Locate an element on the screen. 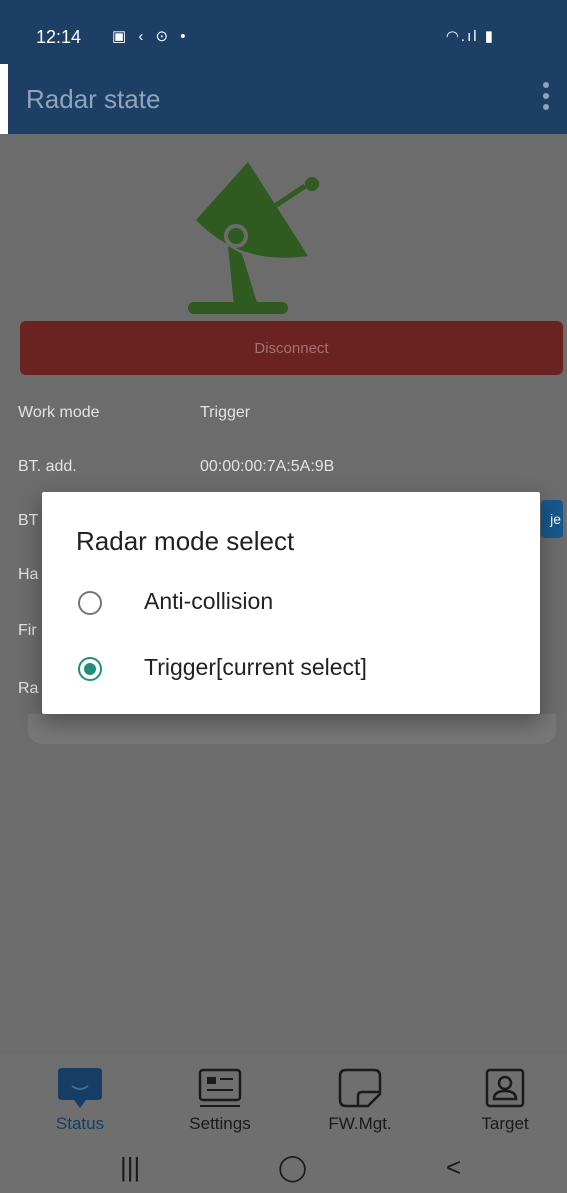 Image resolution: width=567 pixels, height=1193 pixels. info-label: Work mode is located at coordinates (59, 412).